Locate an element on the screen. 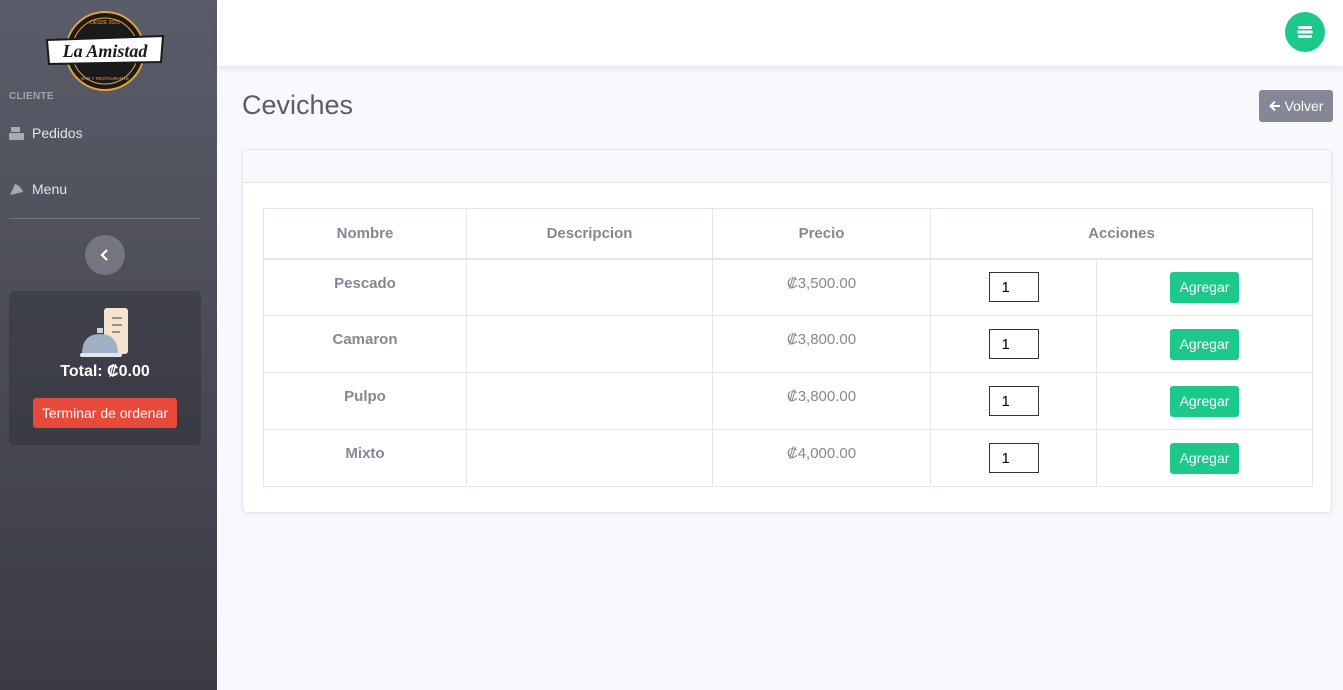 The width and height of the screenshot is (1343, 690). arrow-left-icon is located at coordinates (1274, 106).